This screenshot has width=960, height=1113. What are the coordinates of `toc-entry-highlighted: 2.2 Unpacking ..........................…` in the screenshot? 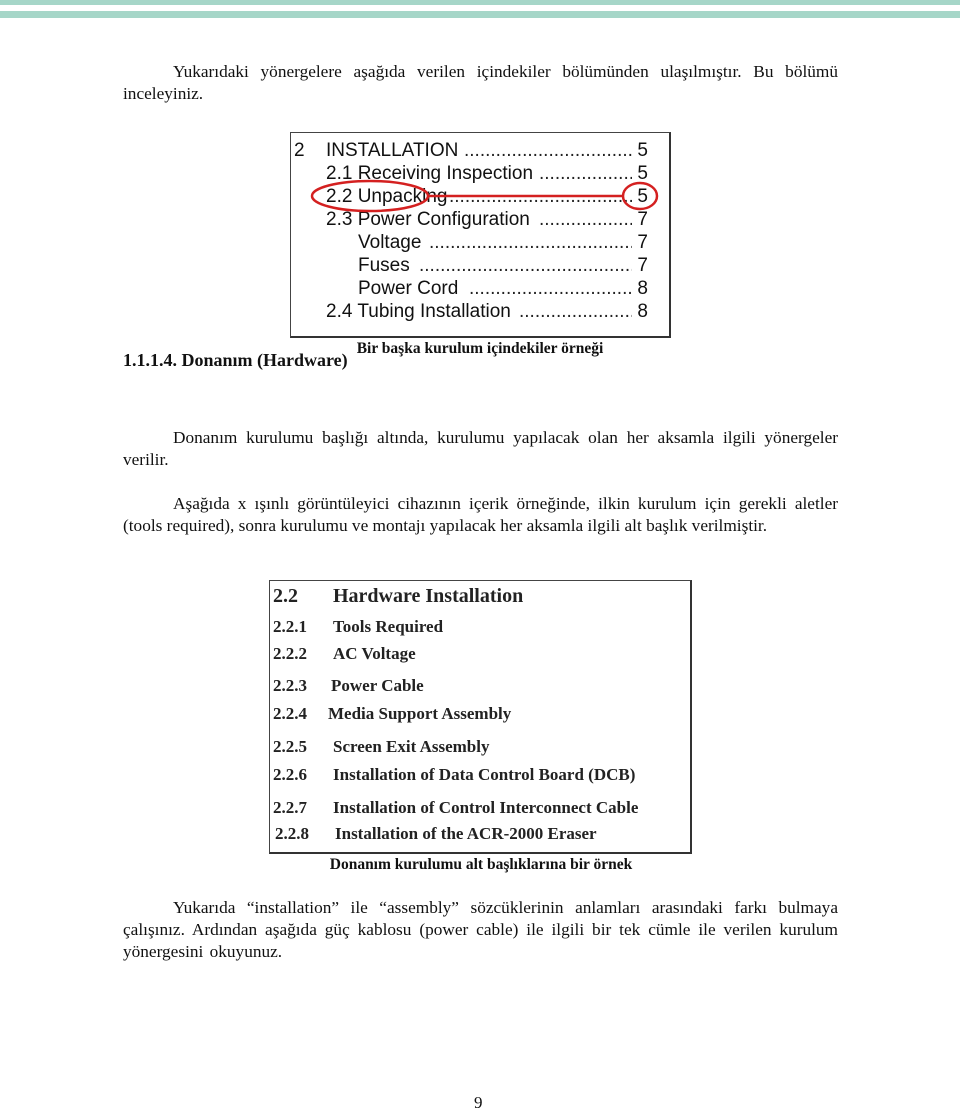 It's located at (471, 197).